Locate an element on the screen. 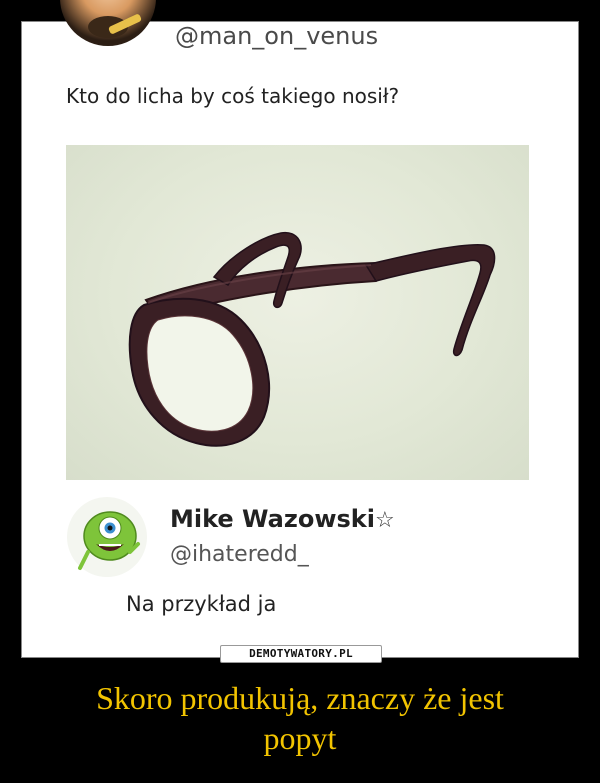  post-author-avatar is located at coordinates (108, 23).